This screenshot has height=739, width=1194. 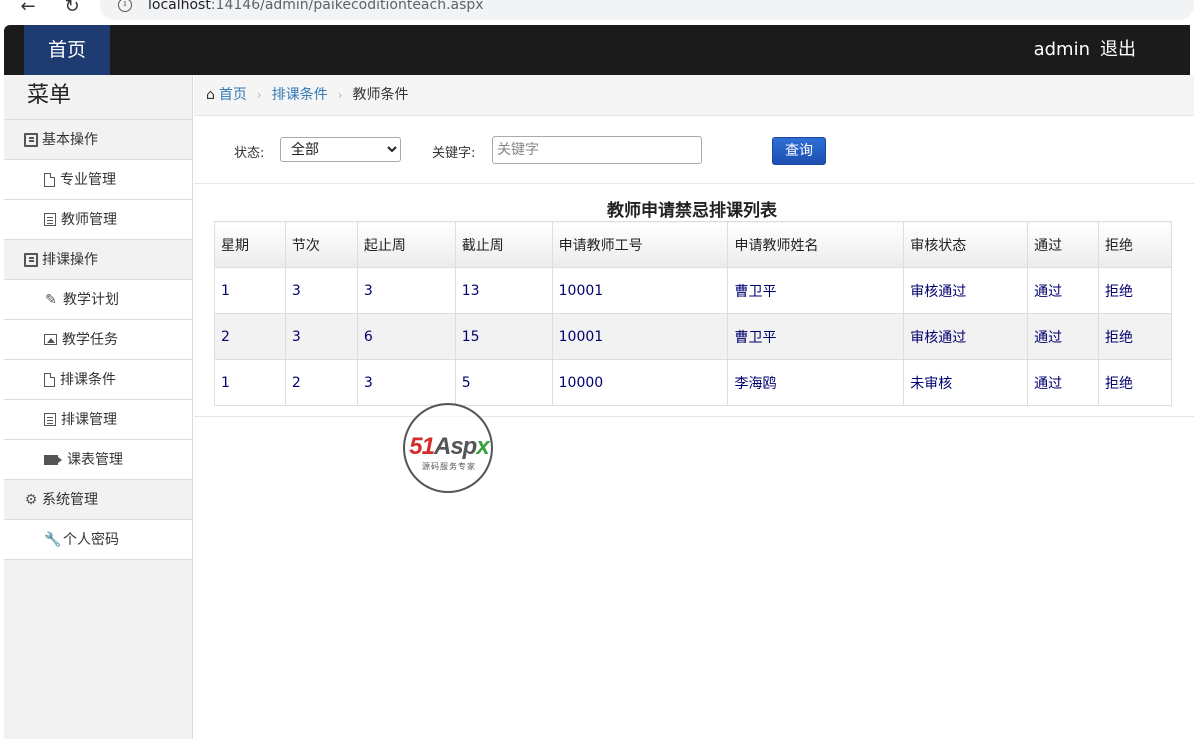 What do you see at coordinates (88, 179) in the screenshot?
I see `menu-item-label: 专业管理` at bounding box center [88, 179].